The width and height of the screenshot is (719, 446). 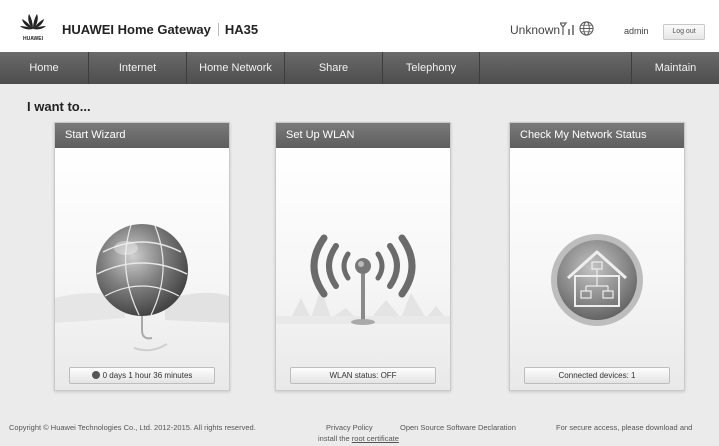 What do you see at coordinates (567, 28) in the screenshot?
I see `signal-strength-icon` at bounding box center [567, 28].